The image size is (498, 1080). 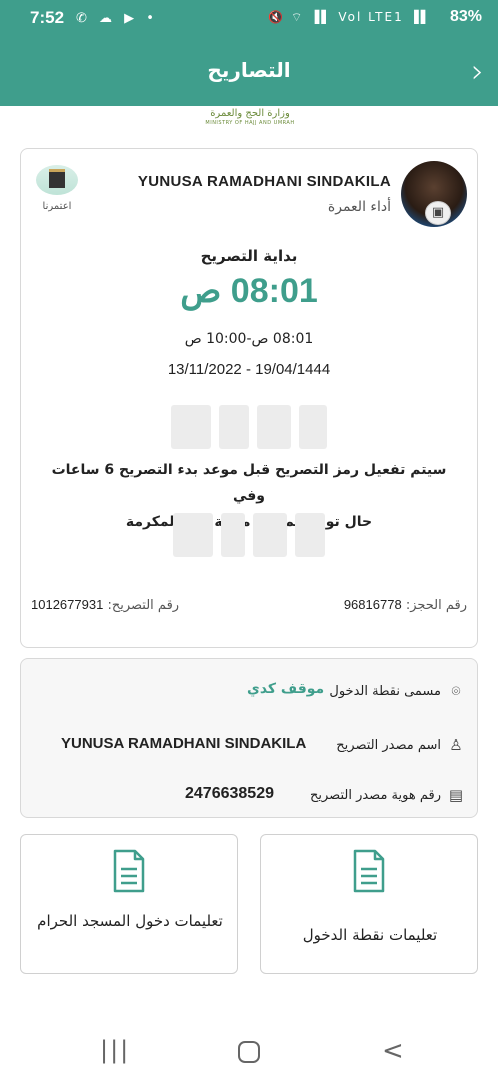 I want to click on entry-point-label: مسمى نقطة الدخول, so click(x=385, y=691).